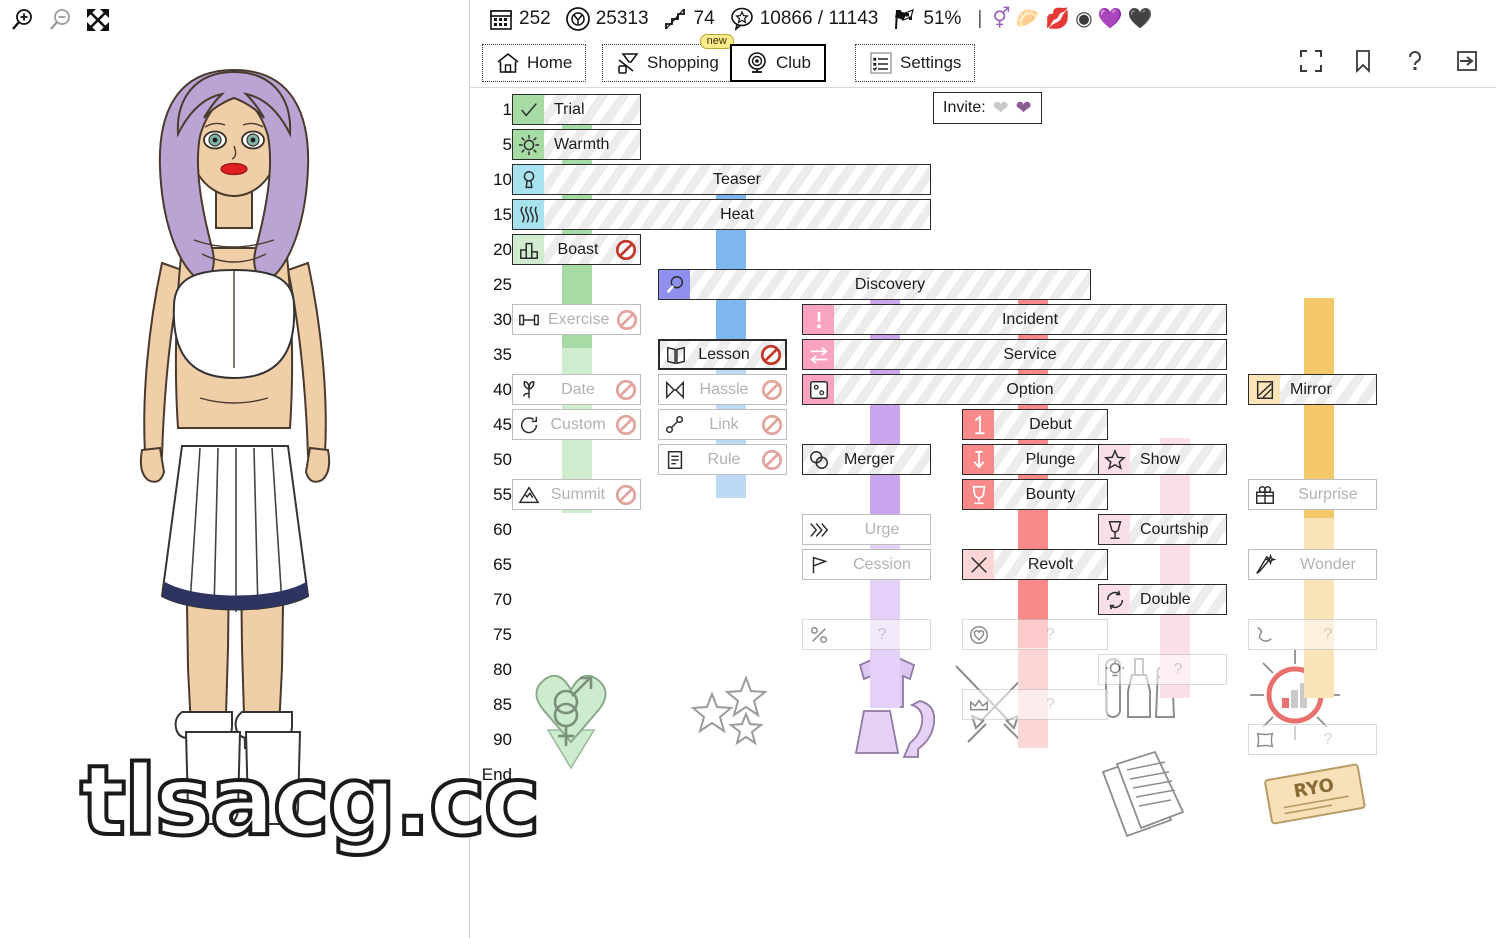 This screenshot has height=938, width=1496. Describe the element at coordinates (98, 20) in the screenshot. I see `expand-arrows-icon` at that location.